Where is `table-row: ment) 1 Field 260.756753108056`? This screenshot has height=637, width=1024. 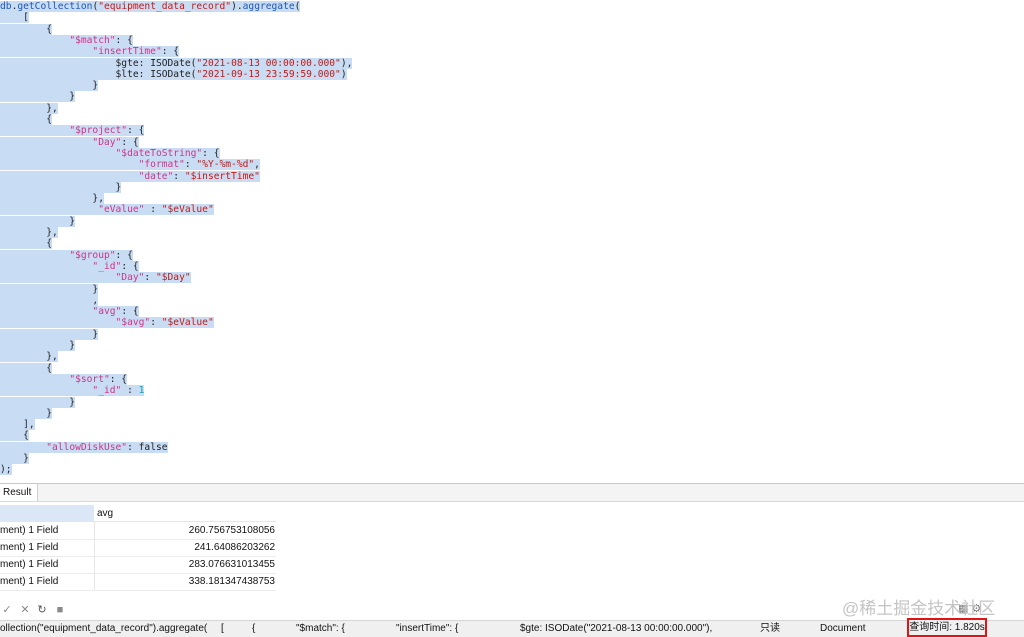 table-row: ment) 1 Field 260.756753108056 is located at coordinates (138, 531).